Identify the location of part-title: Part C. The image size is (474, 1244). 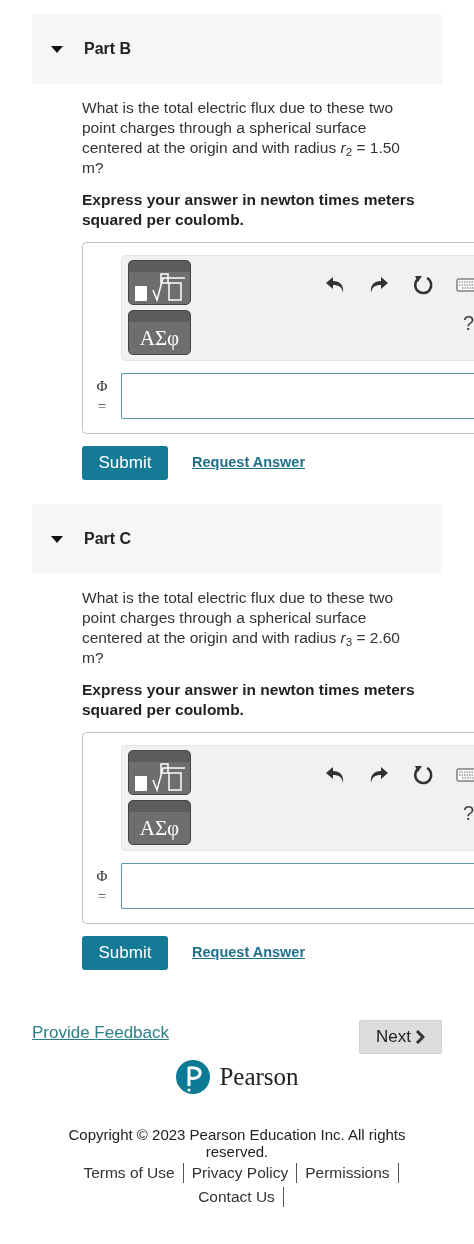
(108, 539).